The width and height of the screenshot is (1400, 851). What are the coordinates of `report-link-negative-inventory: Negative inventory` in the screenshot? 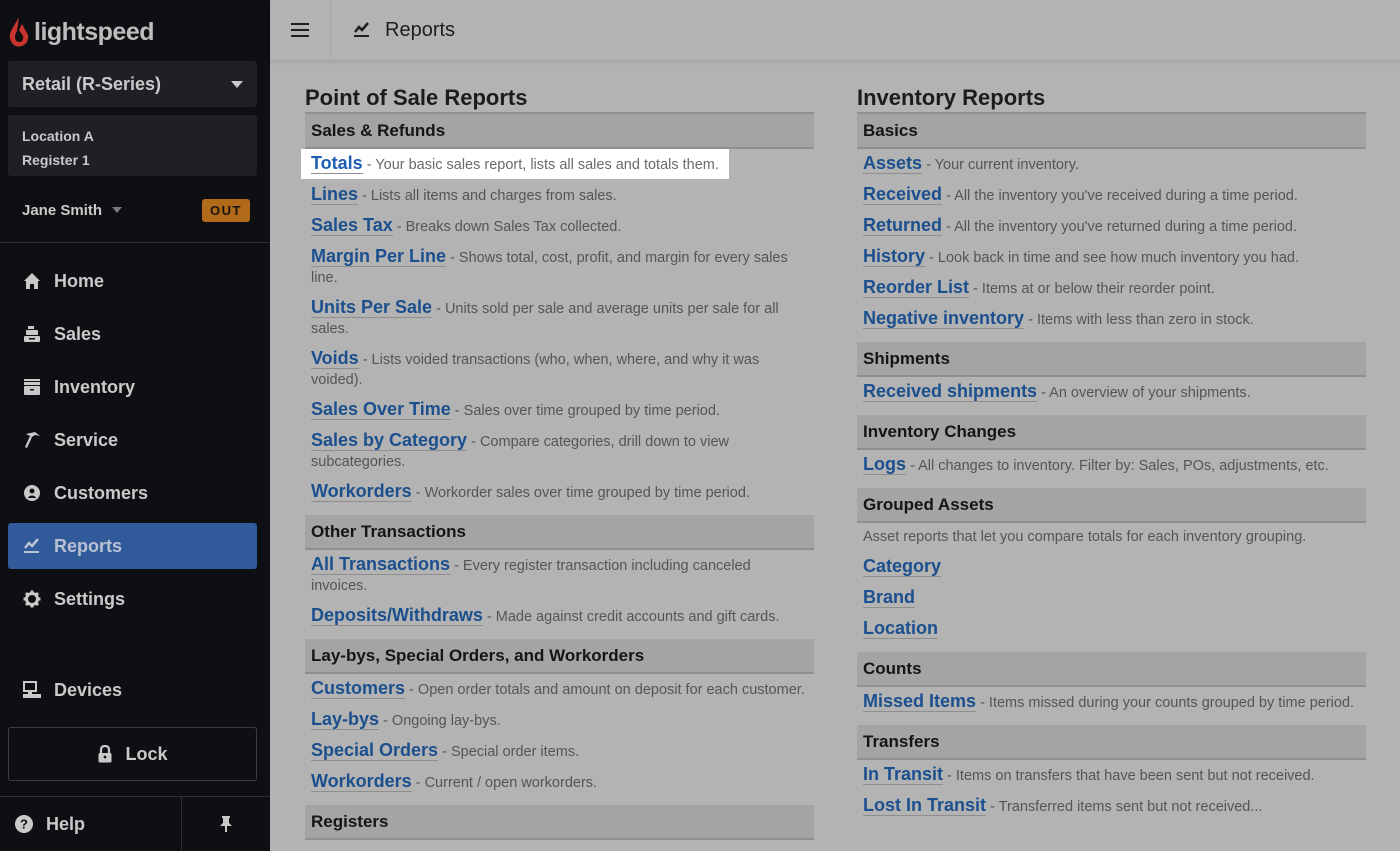 It's located at (944, 318).